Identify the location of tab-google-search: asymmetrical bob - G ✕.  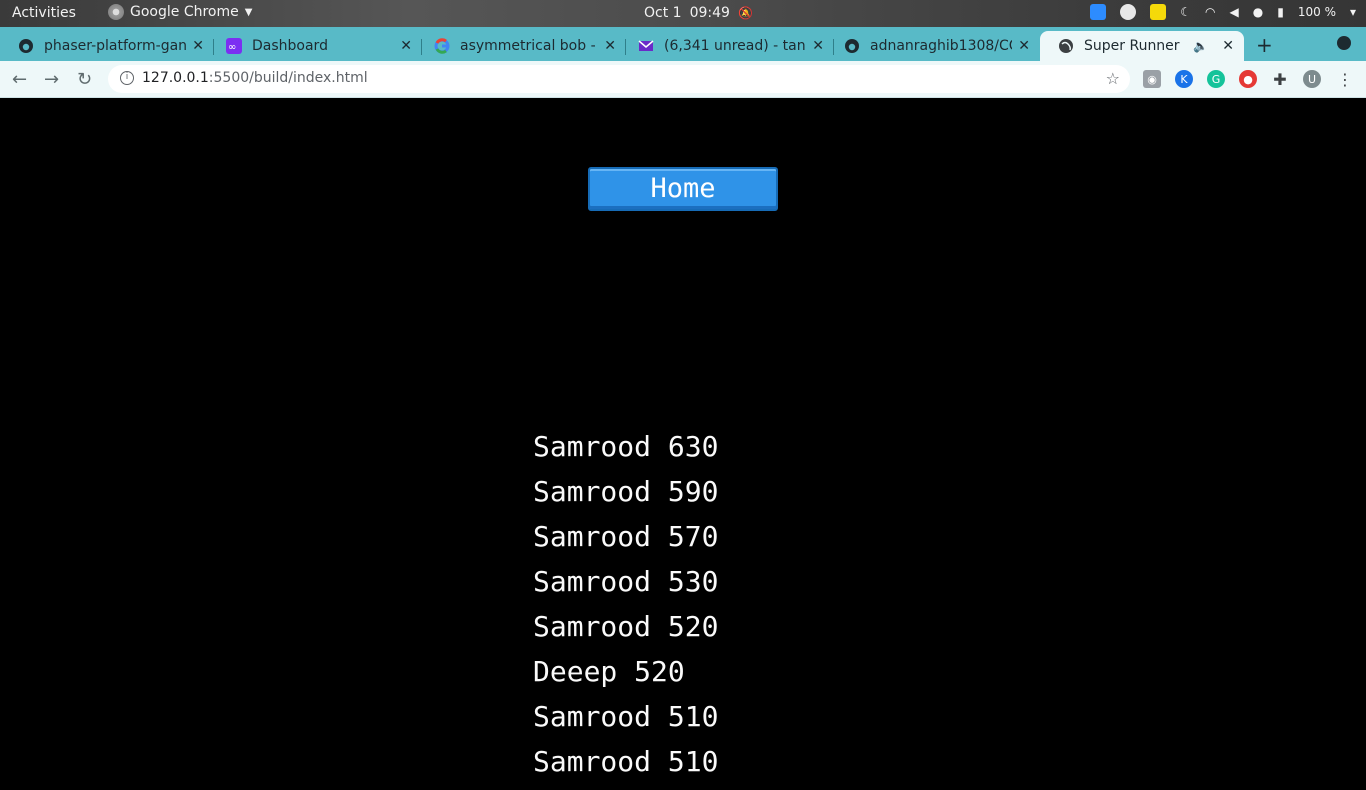
(521, 46).